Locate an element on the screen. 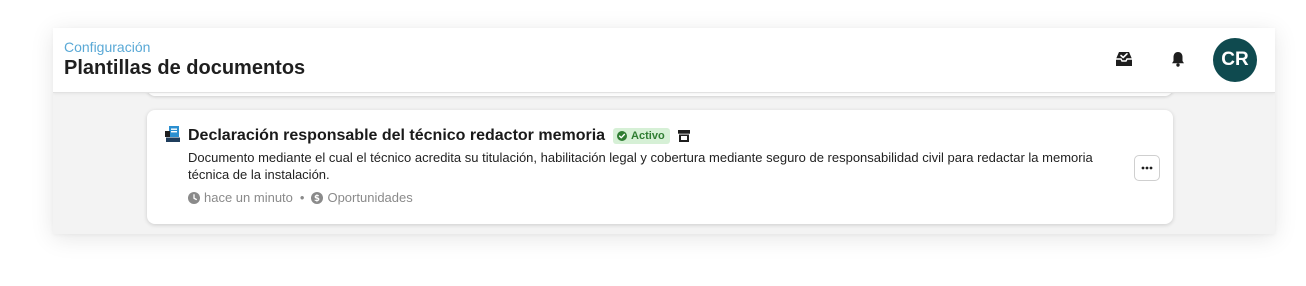 This screenshot has width=1306, height=286. category-label: Oportunidades is located at coordinates (370, 197).